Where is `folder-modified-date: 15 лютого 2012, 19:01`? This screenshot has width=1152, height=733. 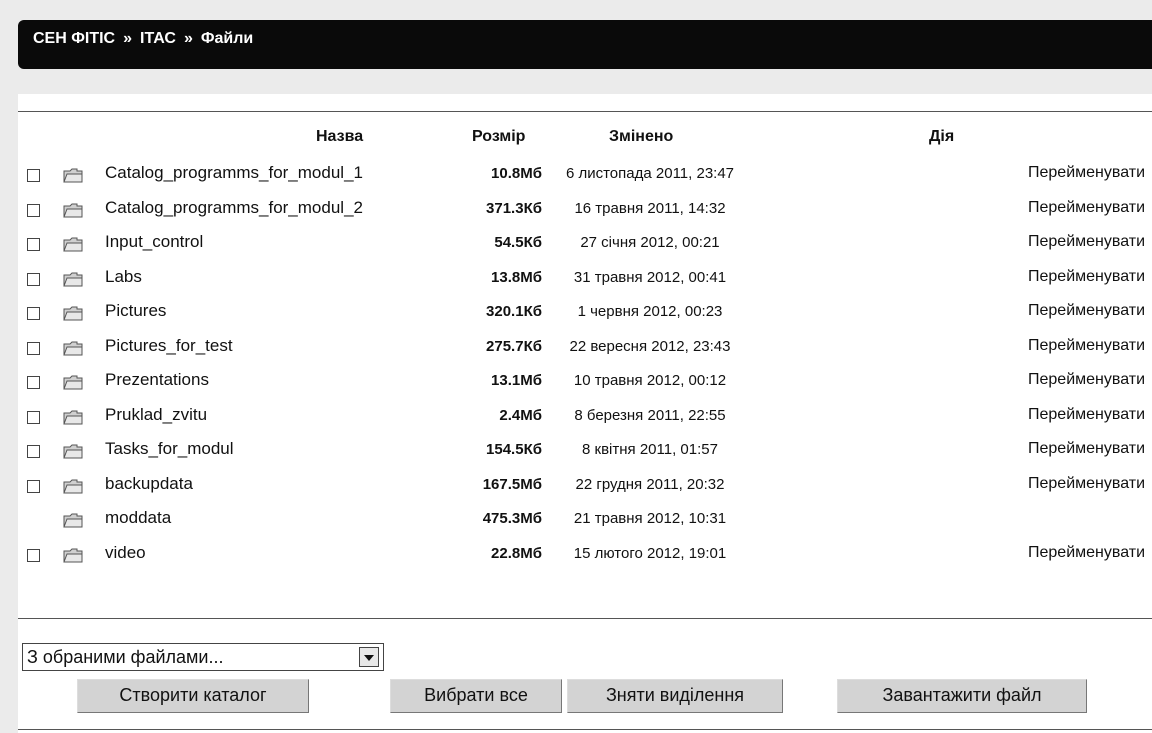
folder-modified-date: 15 лютого 2012, 19:01 is located at coordinates (650, 553).